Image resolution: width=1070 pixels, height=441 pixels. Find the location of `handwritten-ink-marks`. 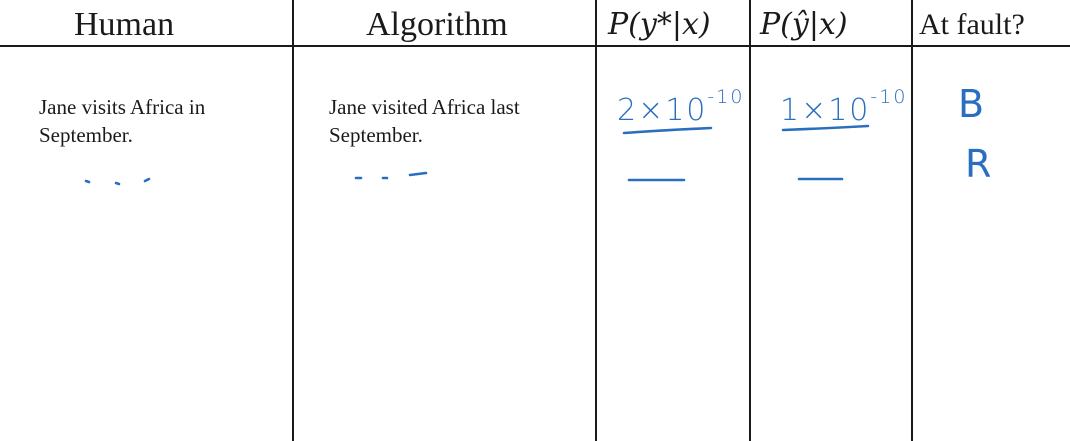

handwritten-ink-marks is located at coordinates (477, 155).